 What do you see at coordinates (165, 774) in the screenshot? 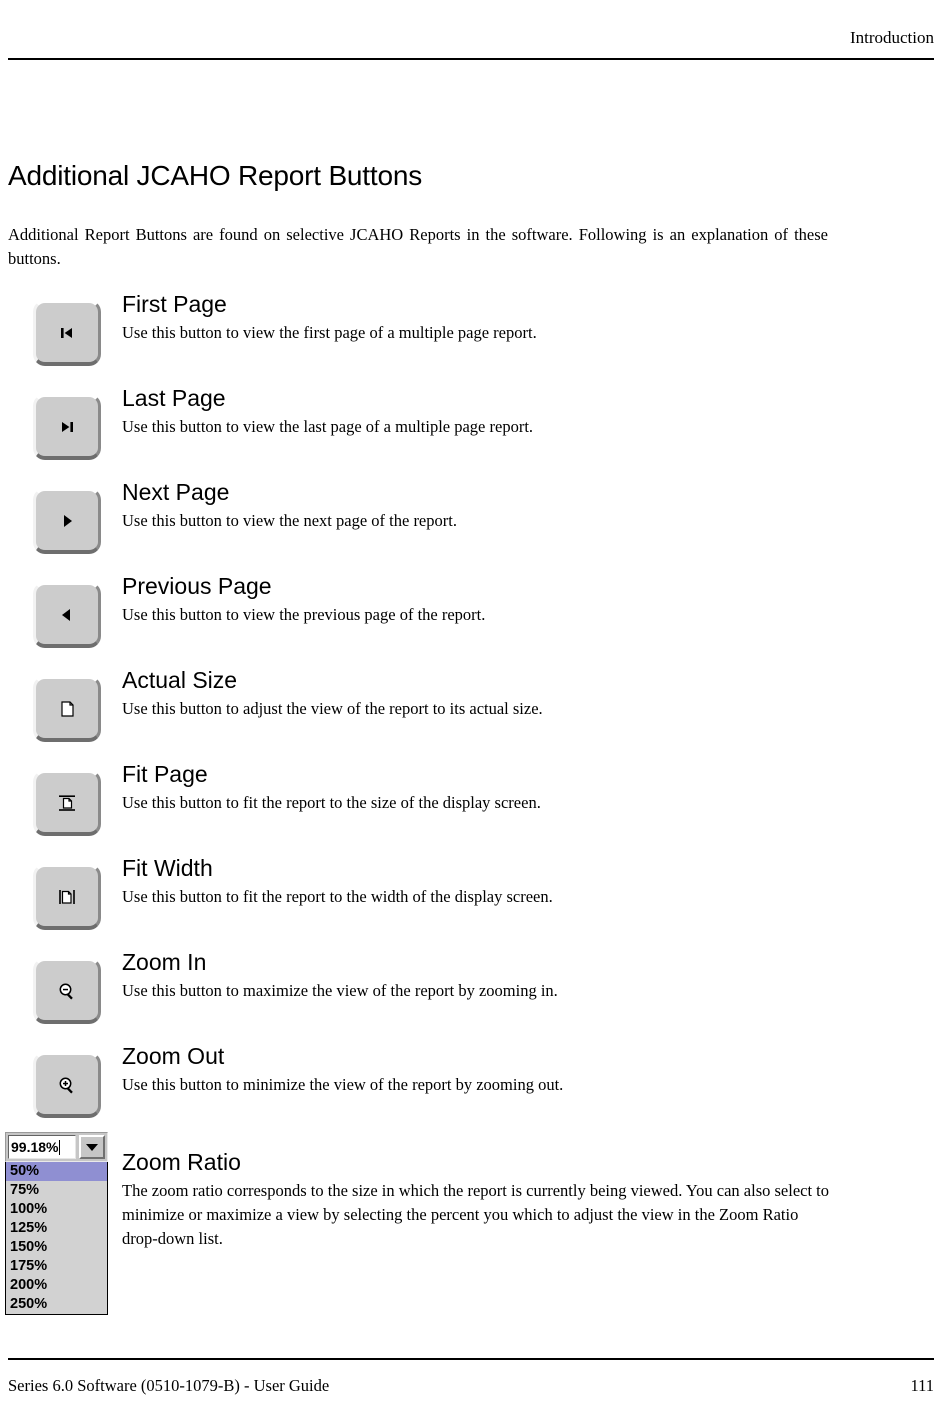
I see `list-item-title: Fit Page` at bounding box center [165, 774].